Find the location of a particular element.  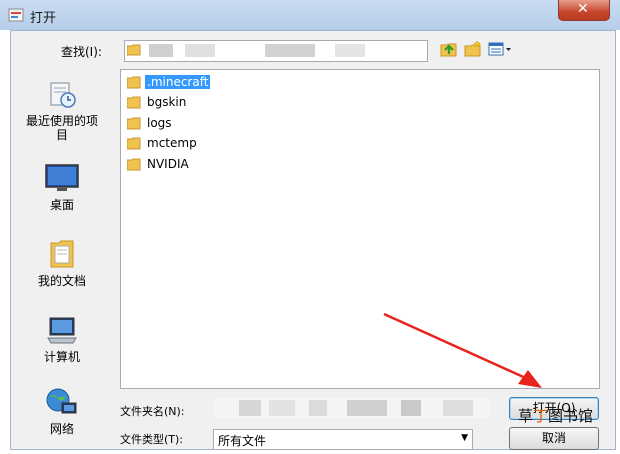

file-name: .minecraft is located at coordinates (178, 82).